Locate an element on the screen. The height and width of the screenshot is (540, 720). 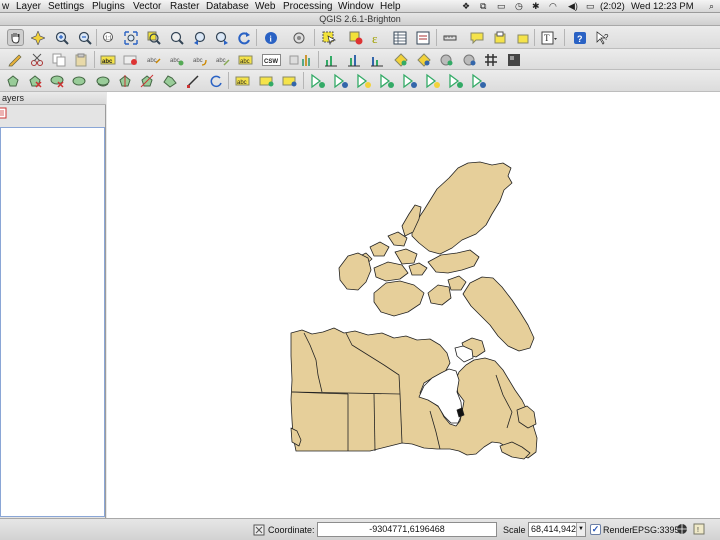
vector-tool-8-icon is located at coordinates (478, 80).